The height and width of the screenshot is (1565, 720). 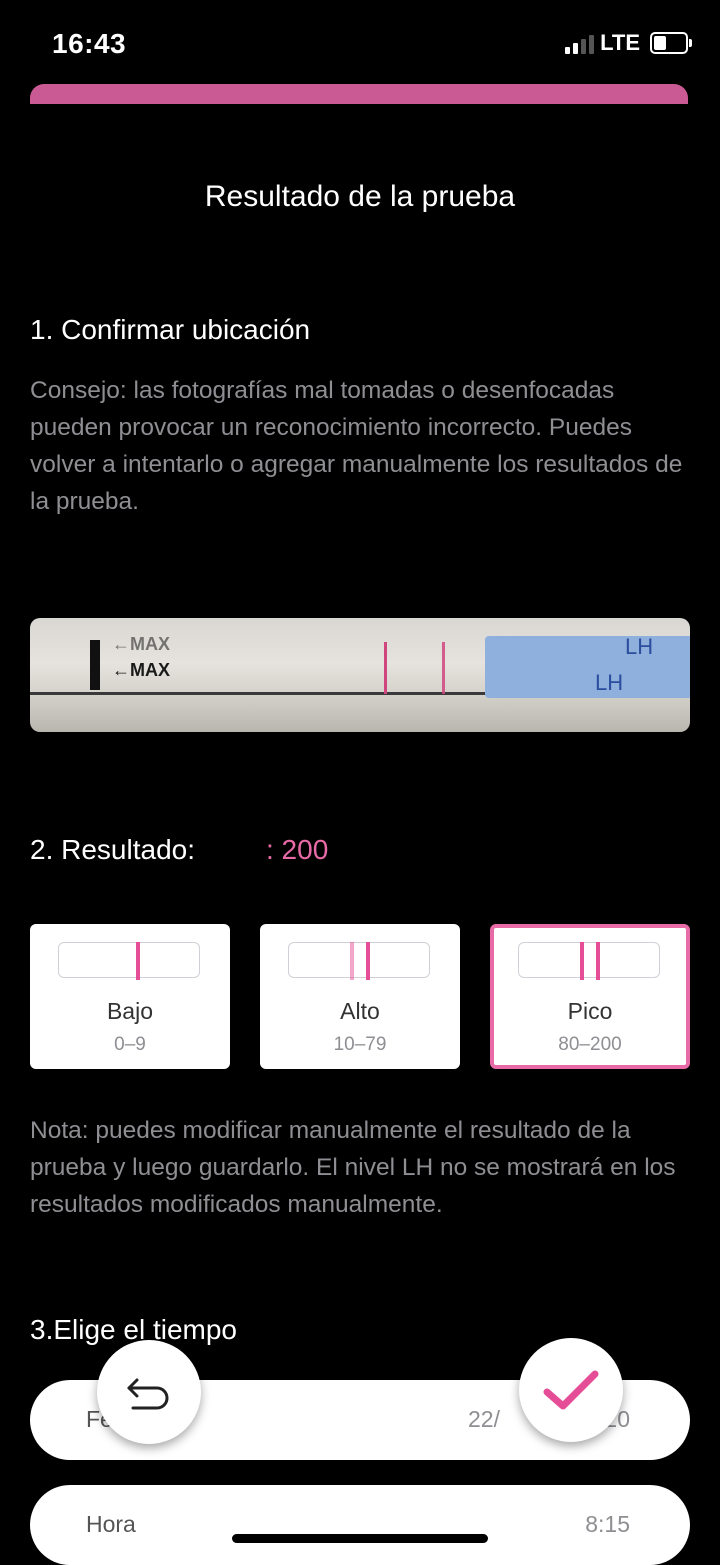 What do you see at coordinates (130, 1011) in the screenshot?
I see `option-label: Bajo` at bounding box center [130, 1011].